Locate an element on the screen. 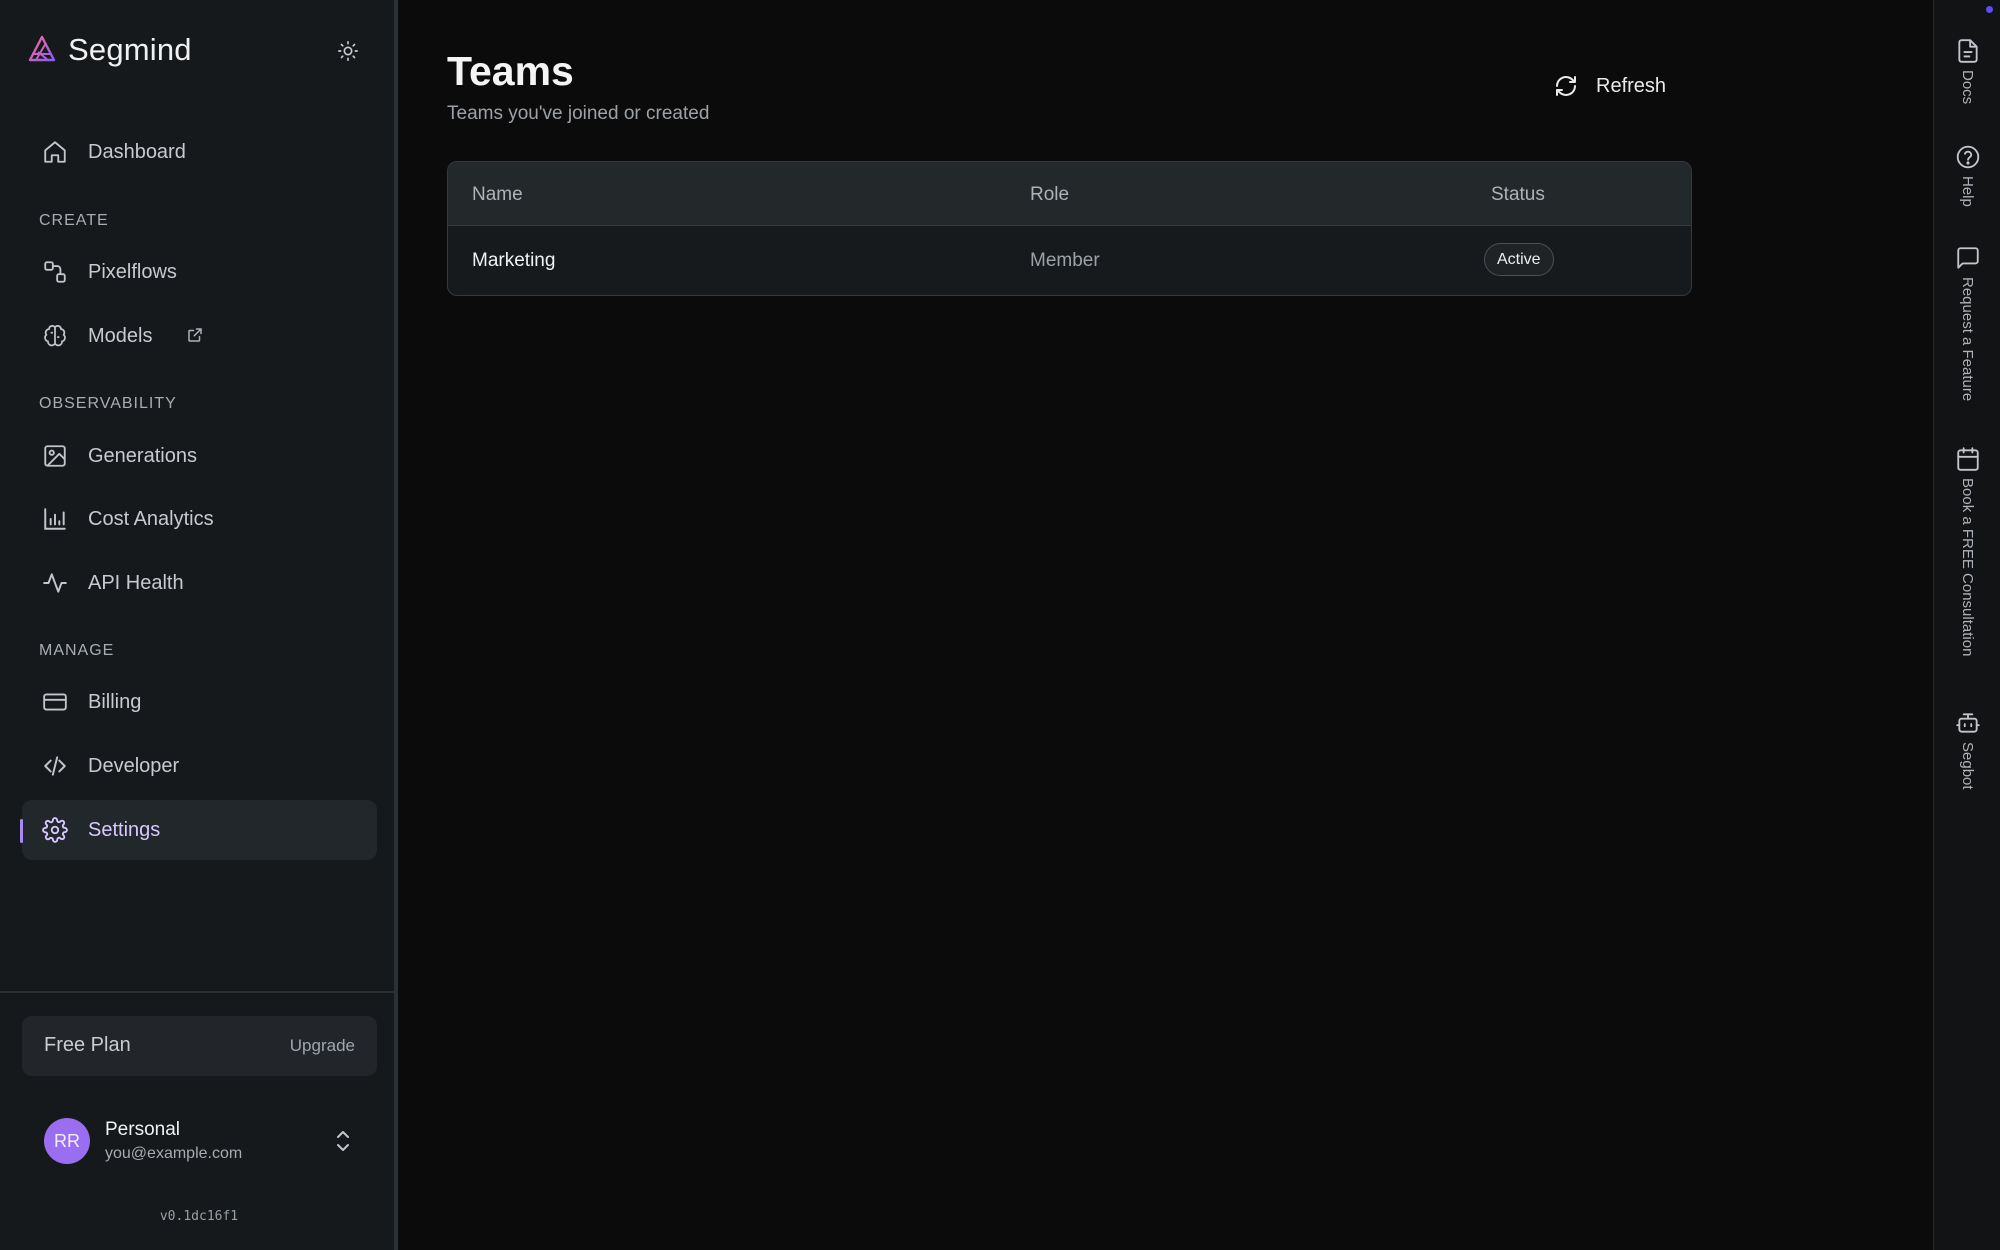 Image resolution: width=2000 pixels, height=1250 pixels. brain-icon is located at coordinates (55, 336).